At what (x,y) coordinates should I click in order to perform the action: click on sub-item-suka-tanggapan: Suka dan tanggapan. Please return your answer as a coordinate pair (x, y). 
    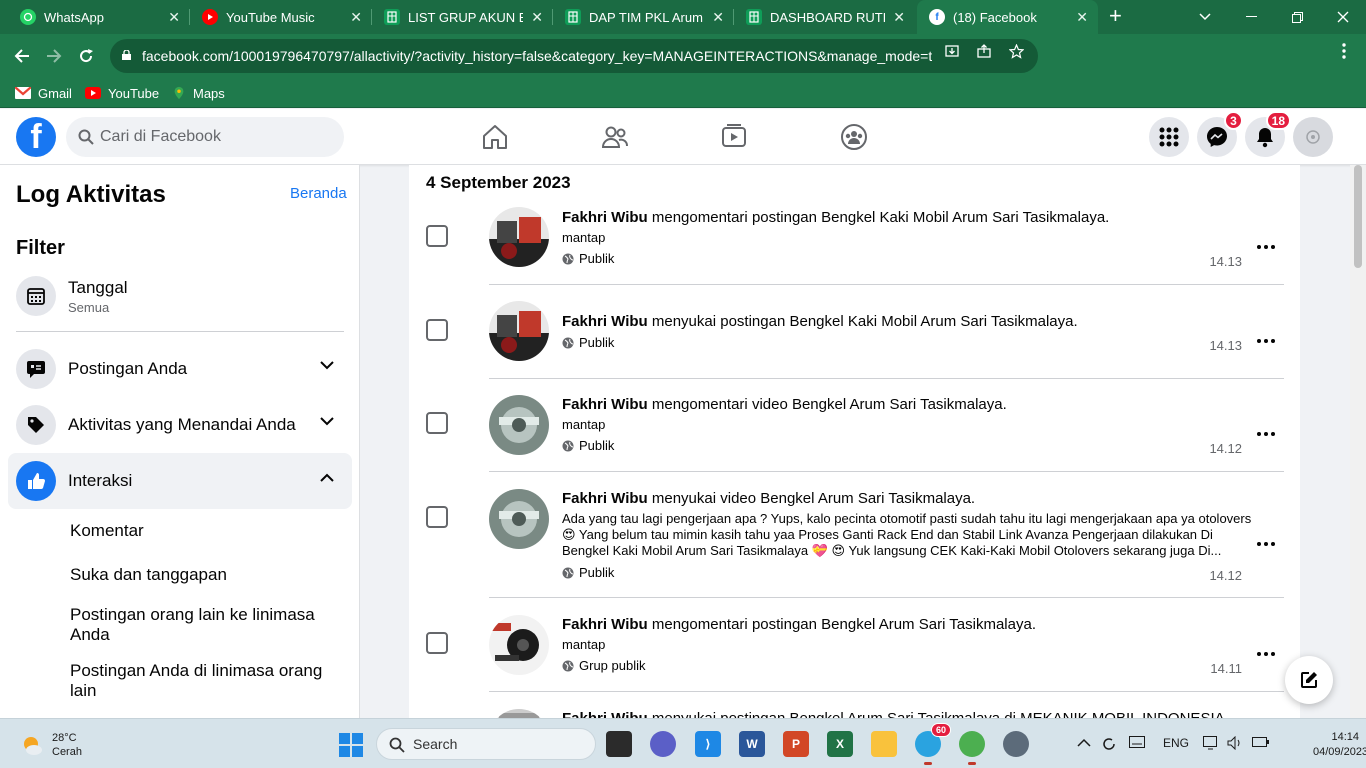
    Looking at the image, I should click on (200, 575).